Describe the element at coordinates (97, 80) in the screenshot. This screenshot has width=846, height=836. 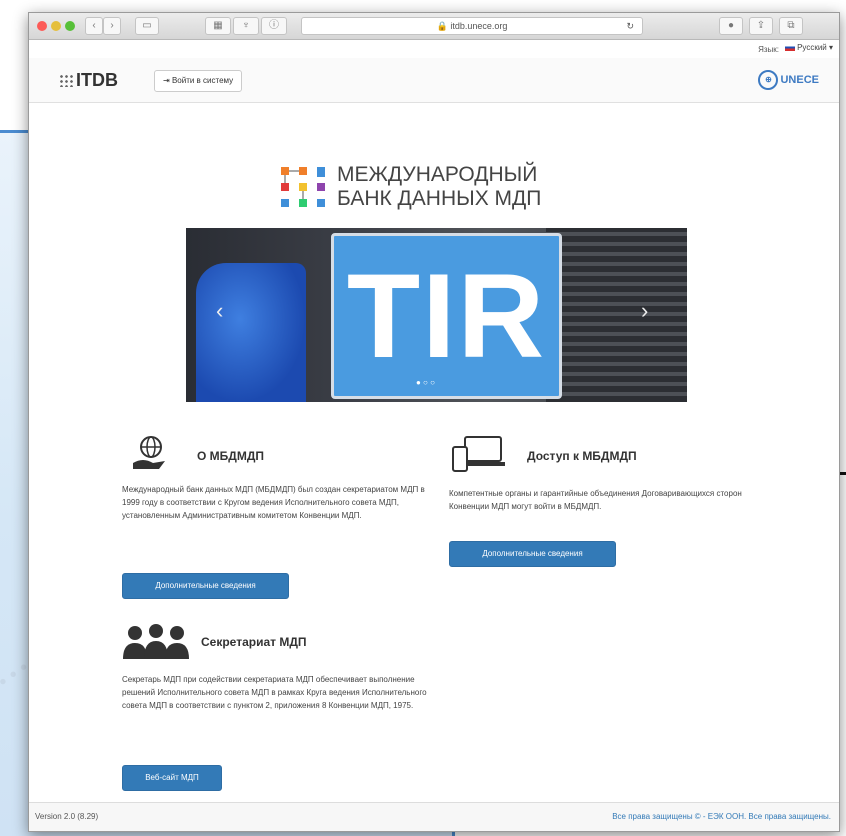
I see `logo-text: ITDB` at that location.